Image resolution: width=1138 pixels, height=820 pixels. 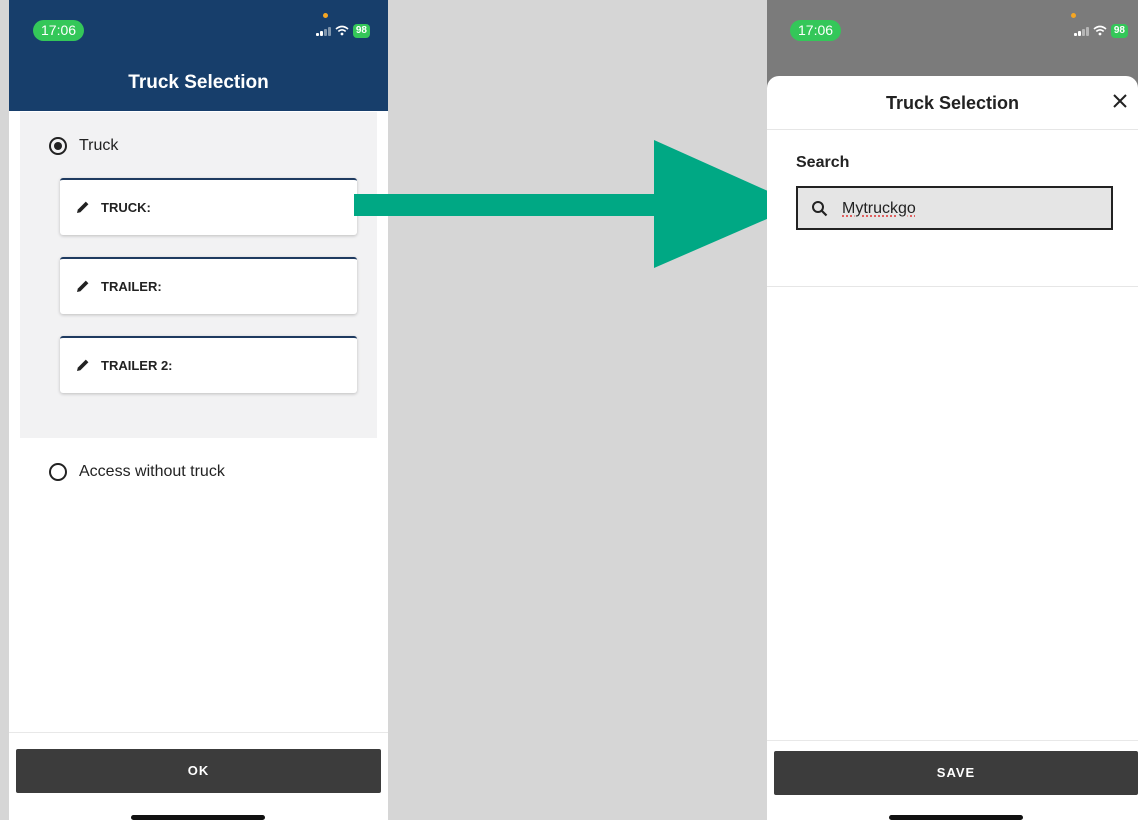 What do you see at coordinates (198, 82) in the screenshot?
I see `page-title: Truck Selection` at bounding box center [198, 82].